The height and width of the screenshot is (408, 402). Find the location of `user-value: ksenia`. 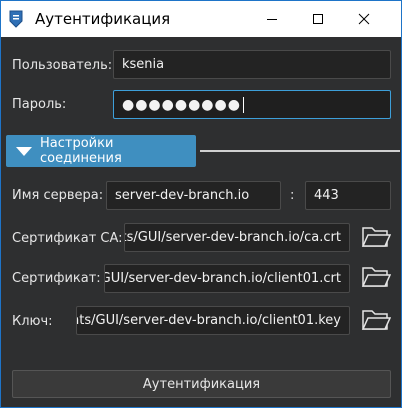

user-value: ksenia is located at coordinates (143, 64).